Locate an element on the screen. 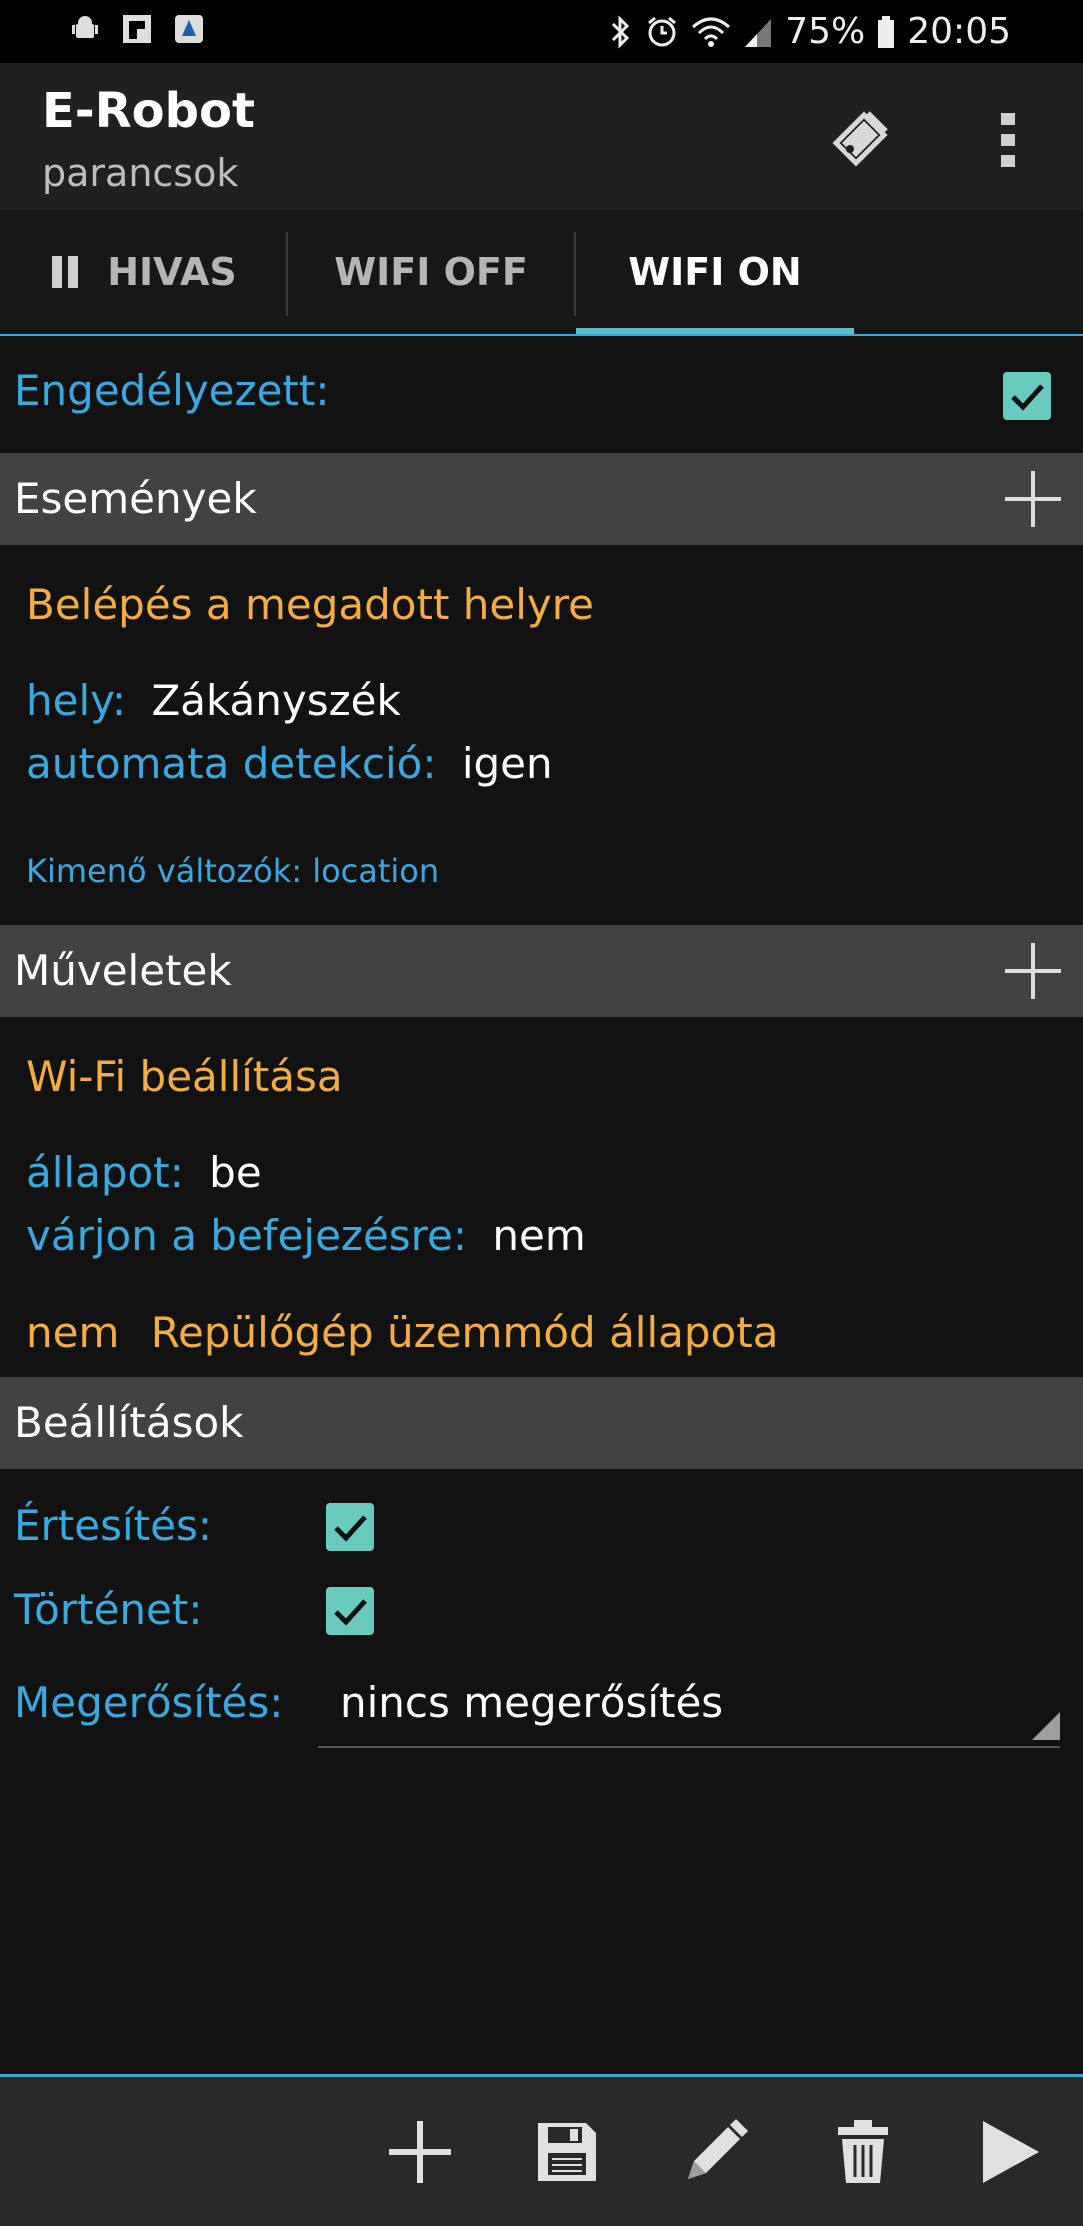 This screenshot has height=2226, width=1083. action-title: Wi-Fi beállítása is located at coordinates (184, 1076).